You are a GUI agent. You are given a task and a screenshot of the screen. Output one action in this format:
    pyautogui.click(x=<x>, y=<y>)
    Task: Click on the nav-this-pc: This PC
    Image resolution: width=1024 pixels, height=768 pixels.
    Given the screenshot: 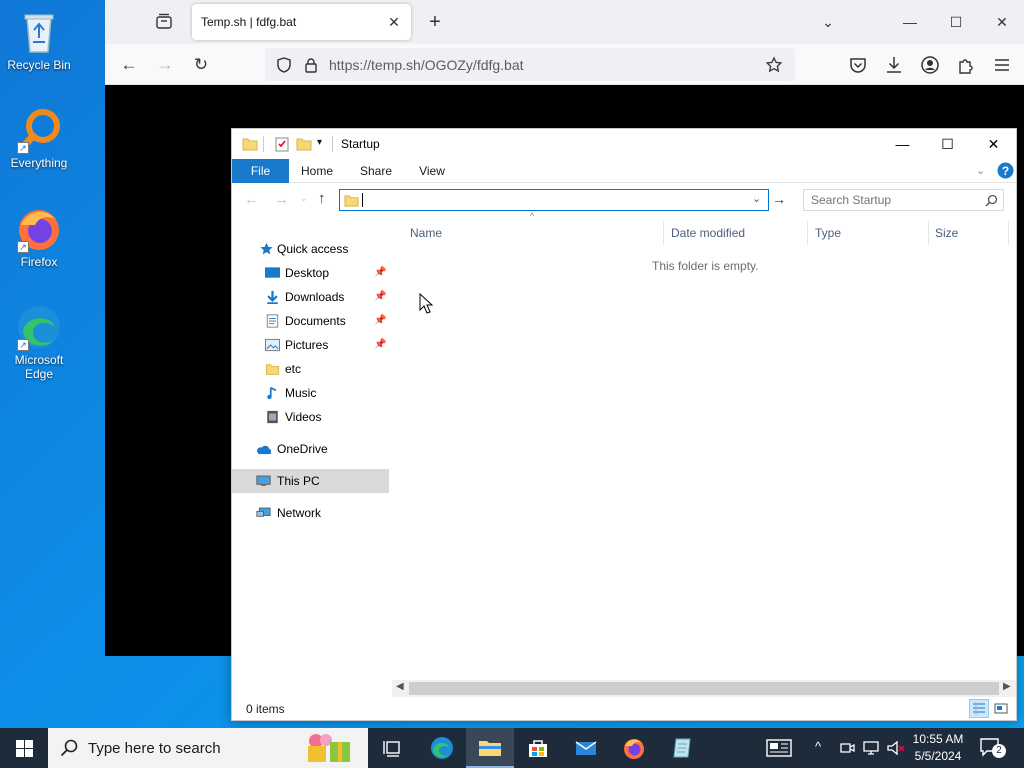 What is the action you would take?
    pyautogui.click(x=310, y=481)
    